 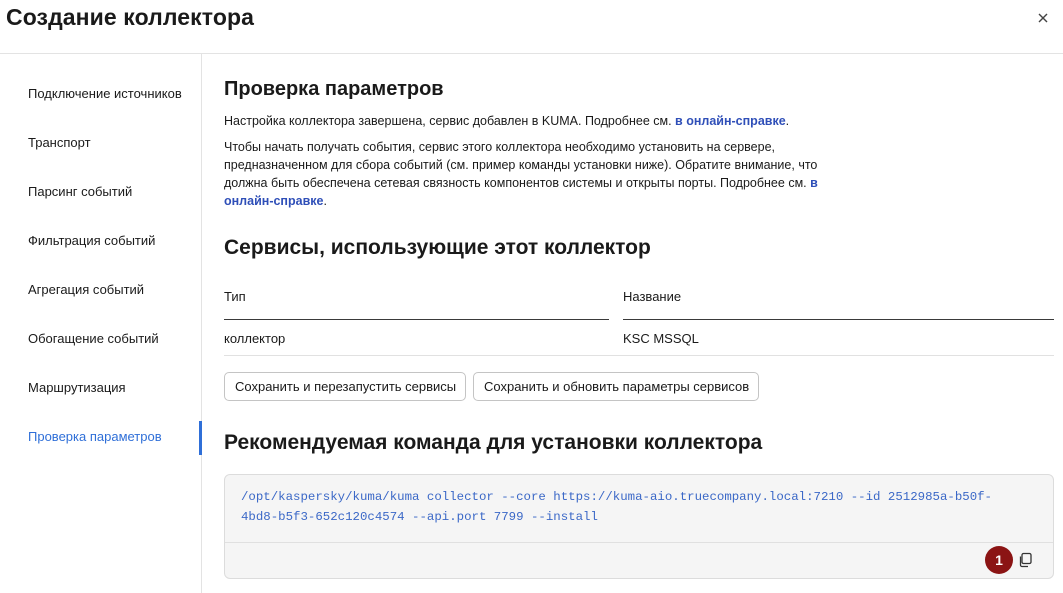 What do you see at coordinates (59, 142) in the screenshot?
I see `step-transport: Транспорт` at bounding box center [59, 142].